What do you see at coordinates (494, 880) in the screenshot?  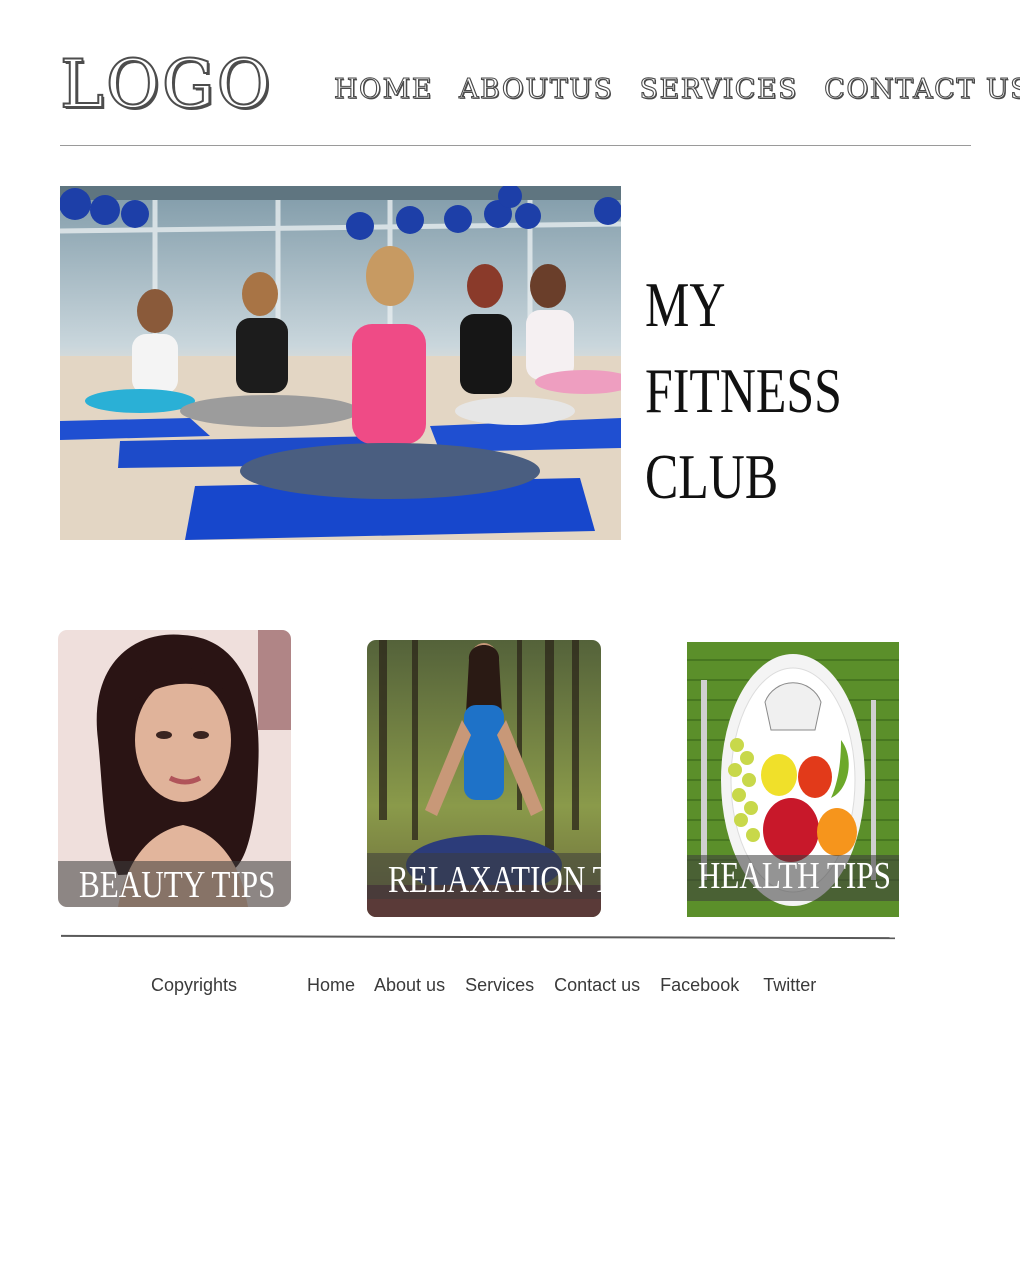 I see `relaxation-tips-label: RELAXATION TIPS` at bounding box center [494, 880].